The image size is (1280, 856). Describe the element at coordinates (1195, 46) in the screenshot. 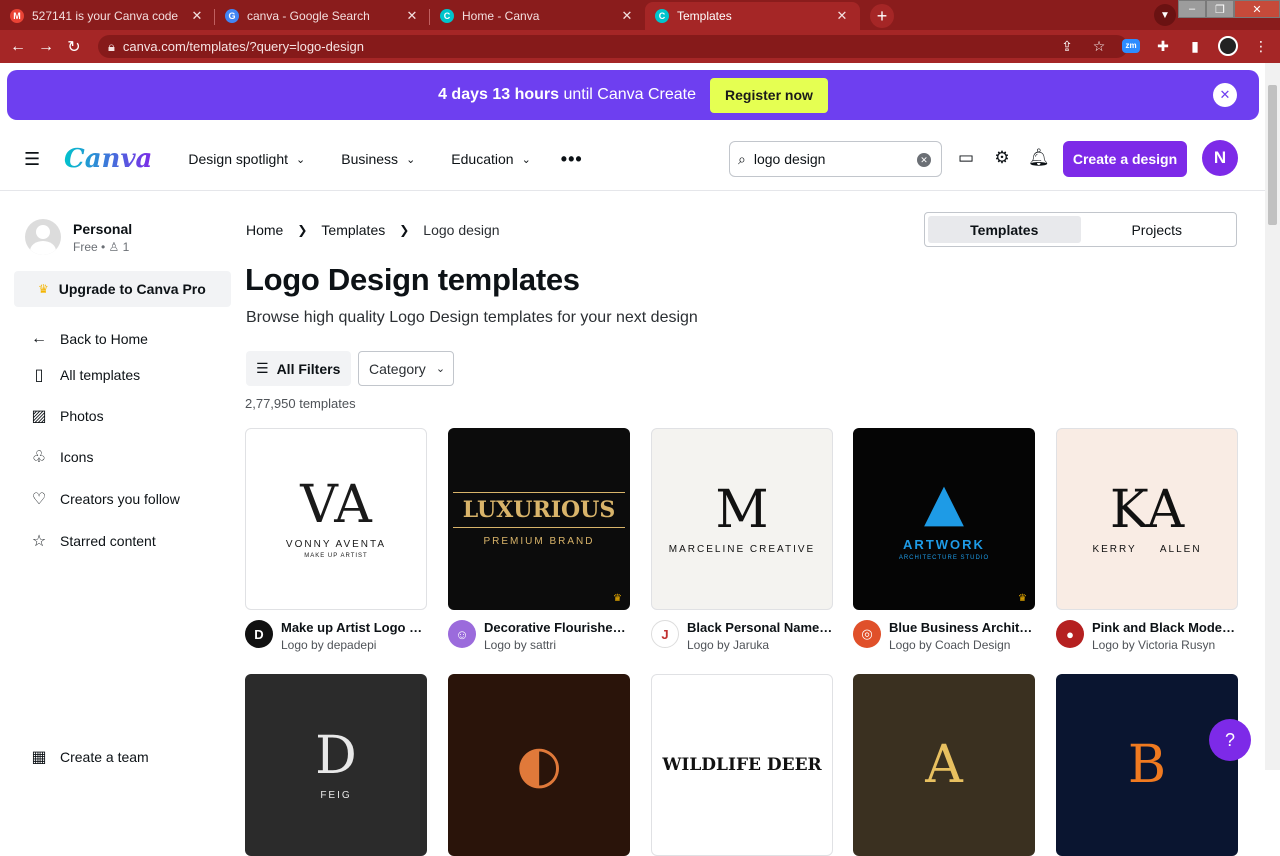

I see `sidepanel-icon: ▮` at that location.